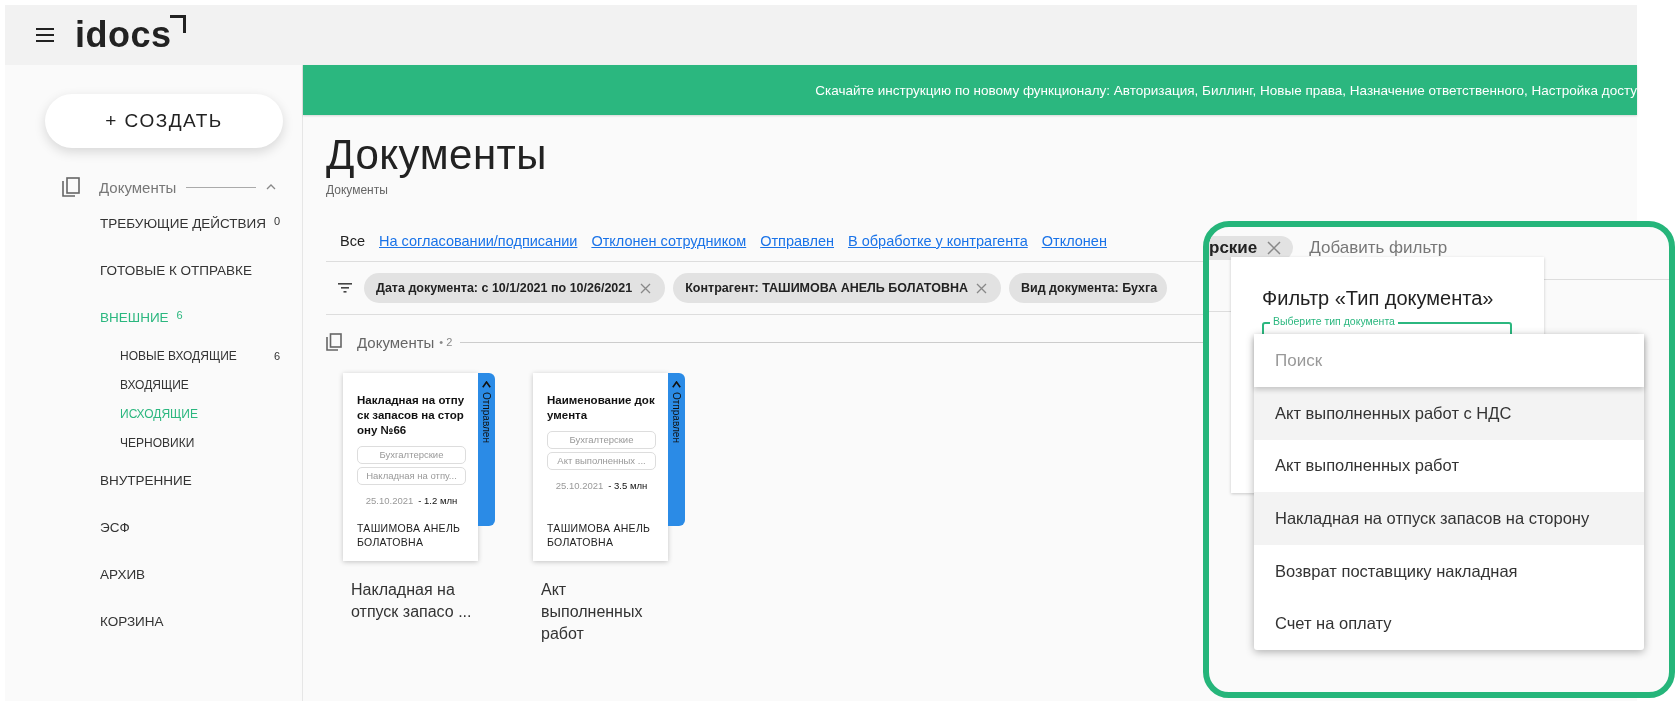 The image size is (1677, 701). What do you see at coordinates (411, 415) in the screenshot?
I see `document-title: Накладная на отпуск запасов на сторону №66` at bounding box center [411, 415].